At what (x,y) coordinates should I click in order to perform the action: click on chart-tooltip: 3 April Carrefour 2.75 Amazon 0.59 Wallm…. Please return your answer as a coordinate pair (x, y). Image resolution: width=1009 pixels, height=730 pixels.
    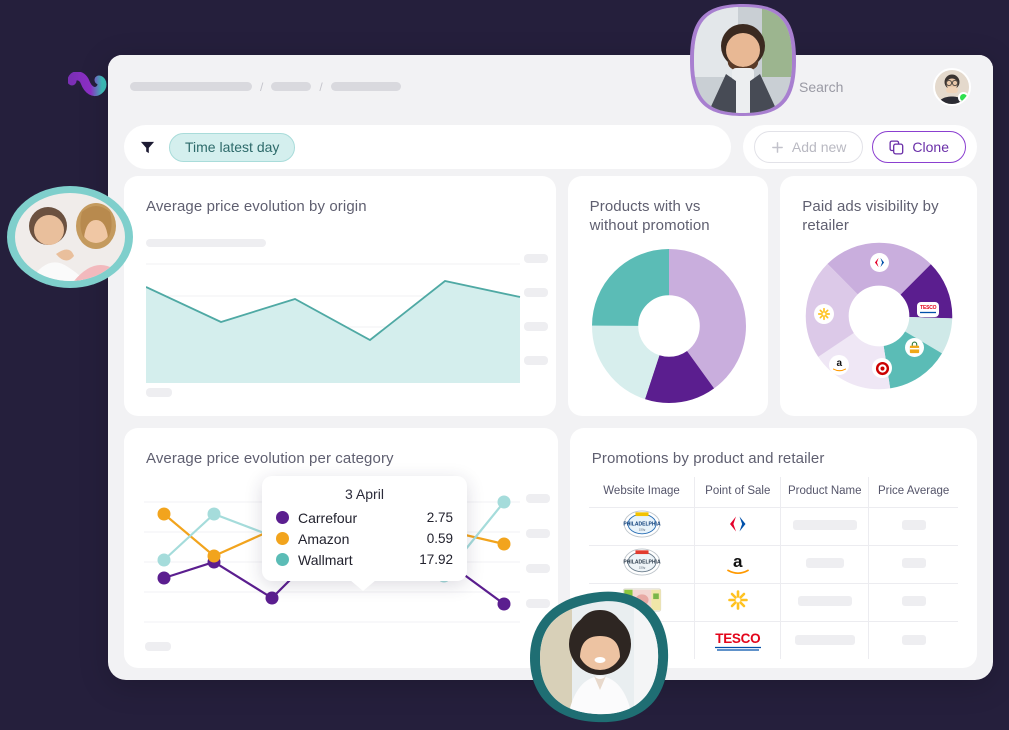
    Looking at the image, I should click on (364, 533).